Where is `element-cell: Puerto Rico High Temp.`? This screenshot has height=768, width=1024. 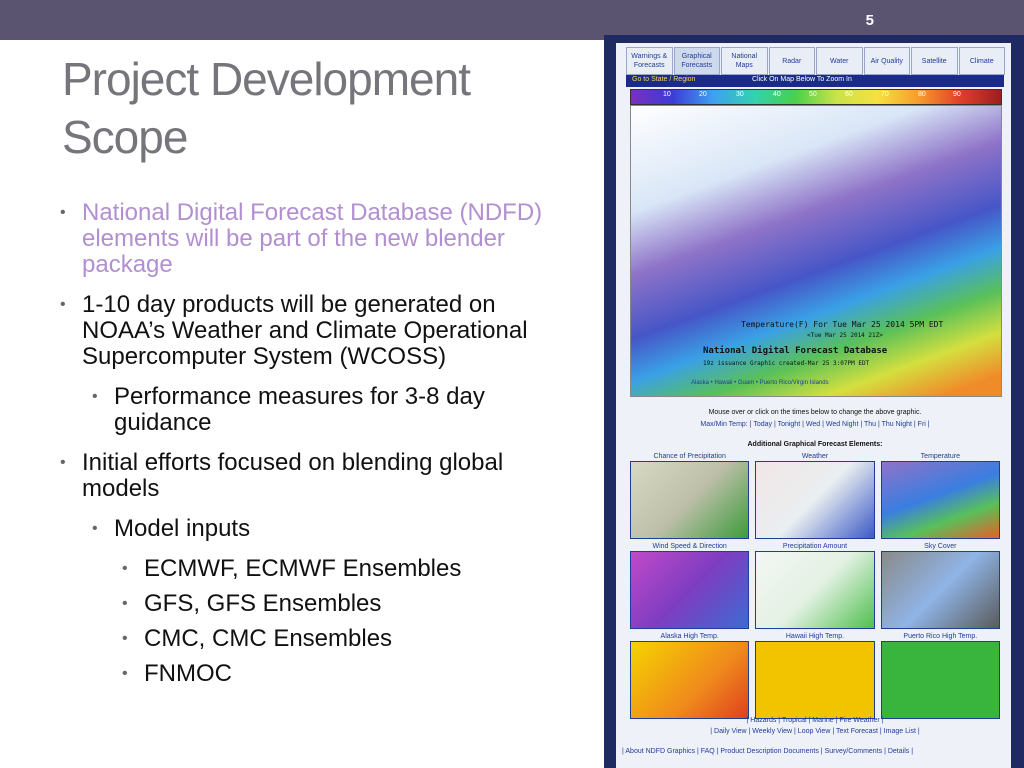
element-cell: Puerto Rico High Temp. is located at coordinates (940, 676).